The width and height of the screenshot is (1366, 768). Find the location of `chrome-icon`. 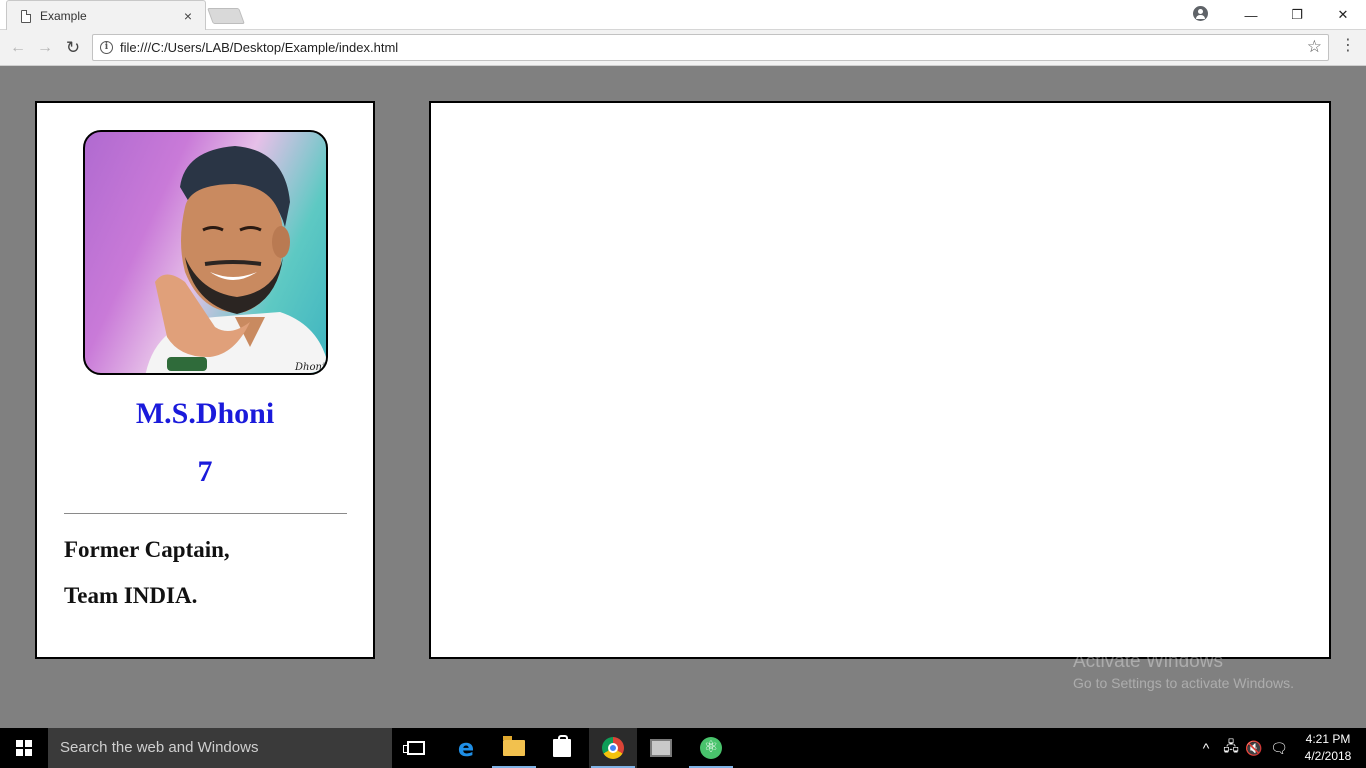

chrome-icon is located at coordinates (613, 748).